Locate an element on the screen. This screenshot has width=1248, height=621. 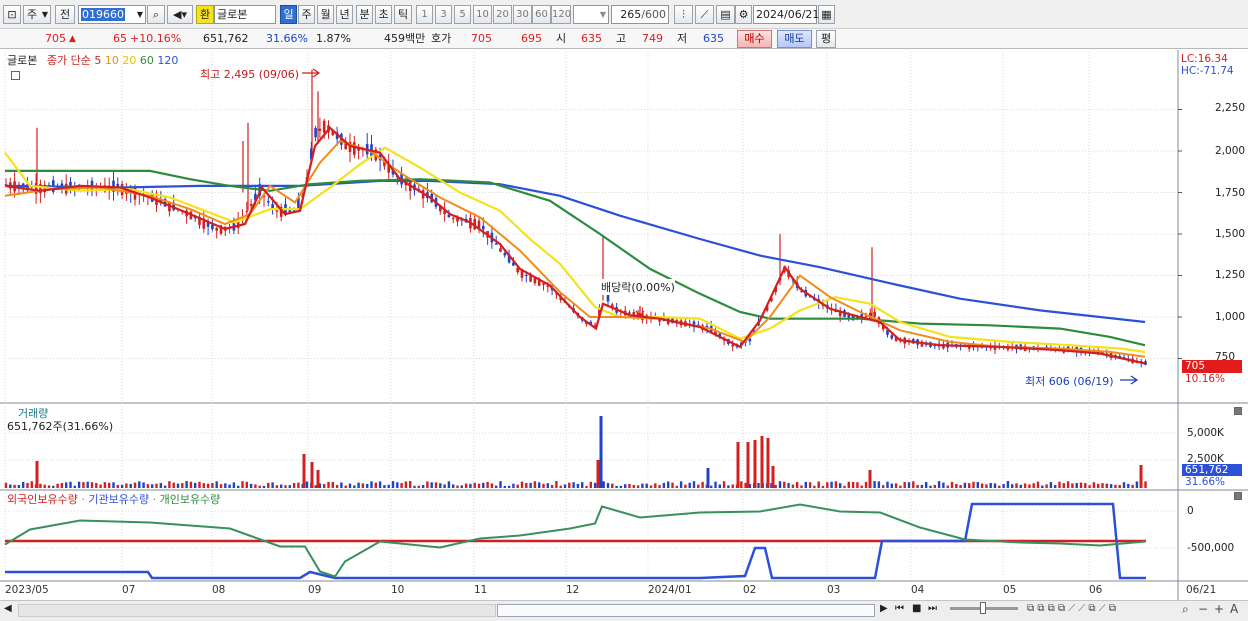
pause-icon: ■ is located at coordinates (916, 608).